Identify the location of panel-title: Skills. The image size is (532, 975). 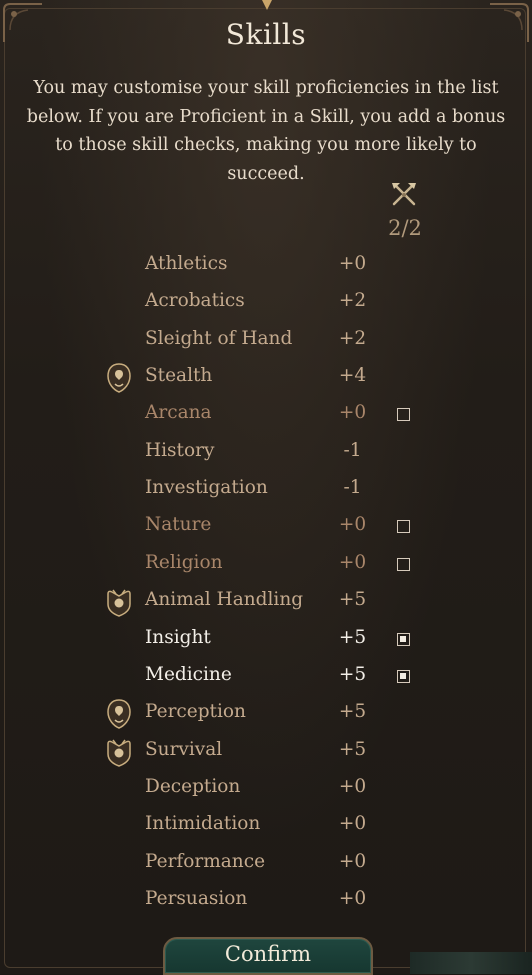
(266, 34).